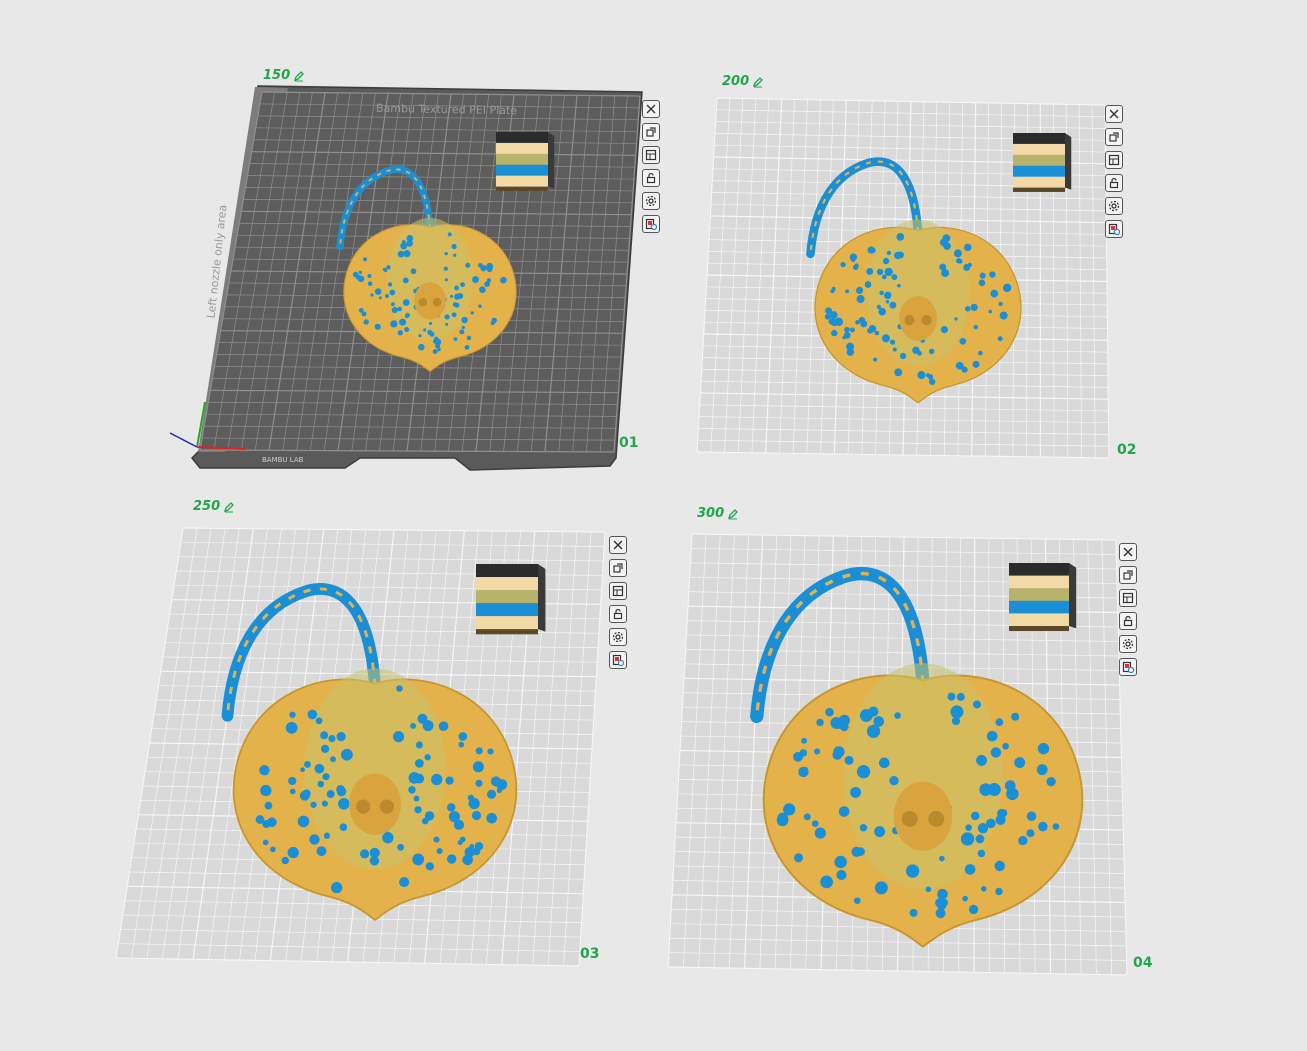 The width and height of the screenshot is (1307, 1051). Describe the element at coordinates (590, 954) in the screenshot. I see `plate-number: 03` at that location.